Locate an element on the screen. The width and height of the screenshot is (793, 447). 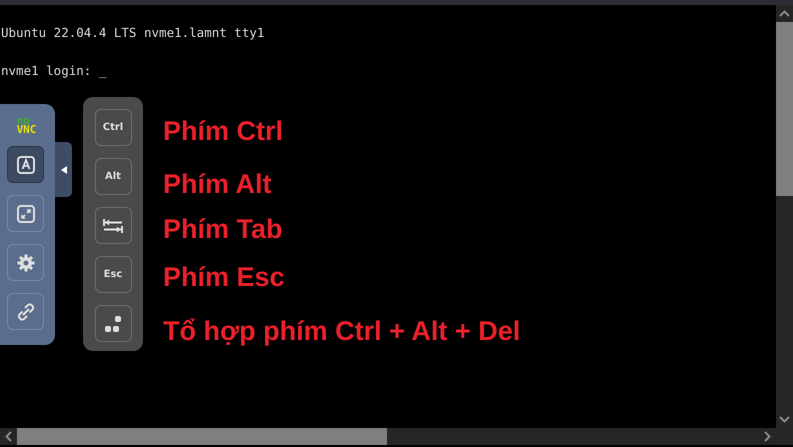
fullscreen-icon is located at coordinates (26, 214).